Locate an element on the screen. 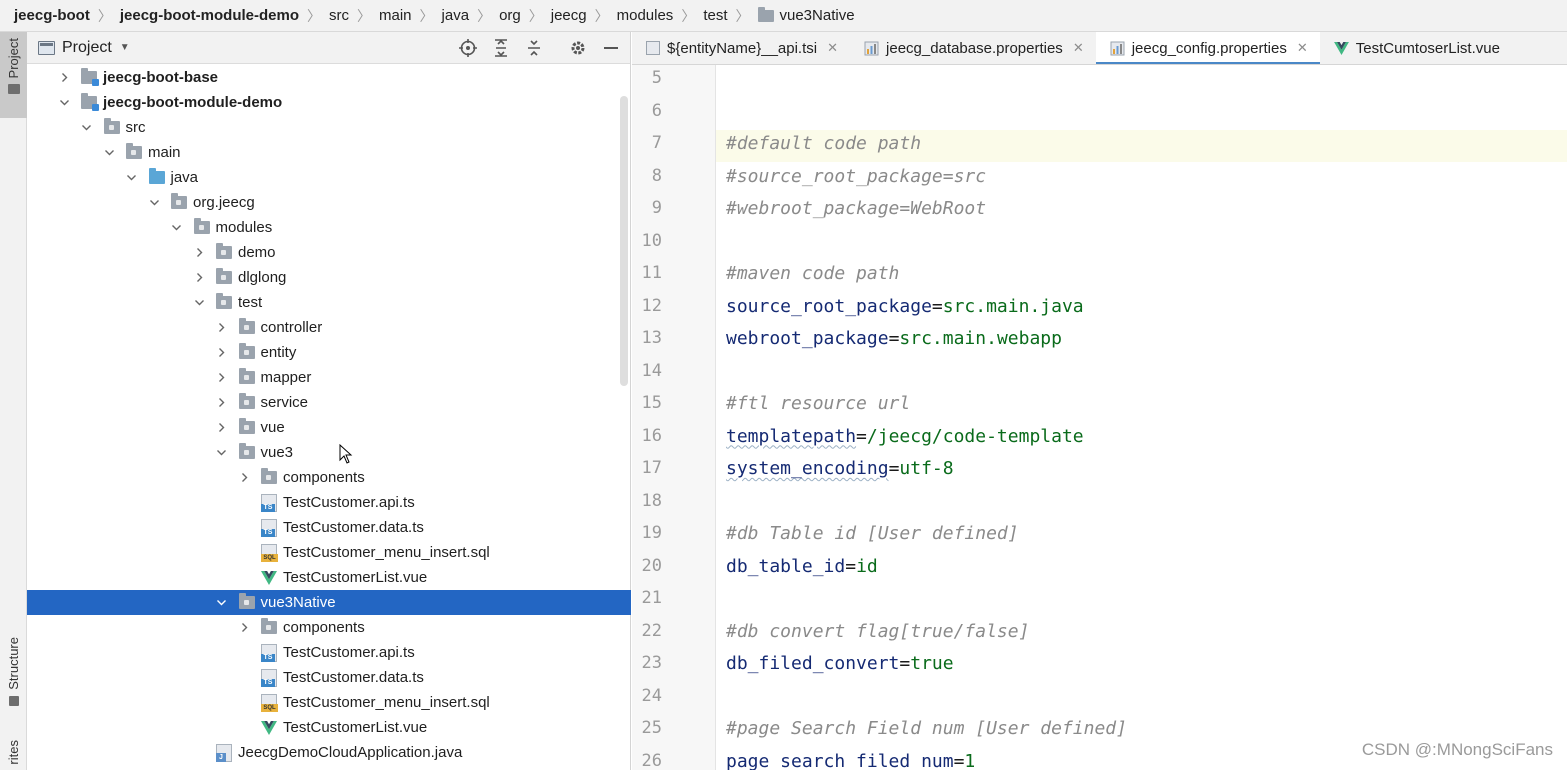  tree-item-label: java is located at coordinates (184, 177).